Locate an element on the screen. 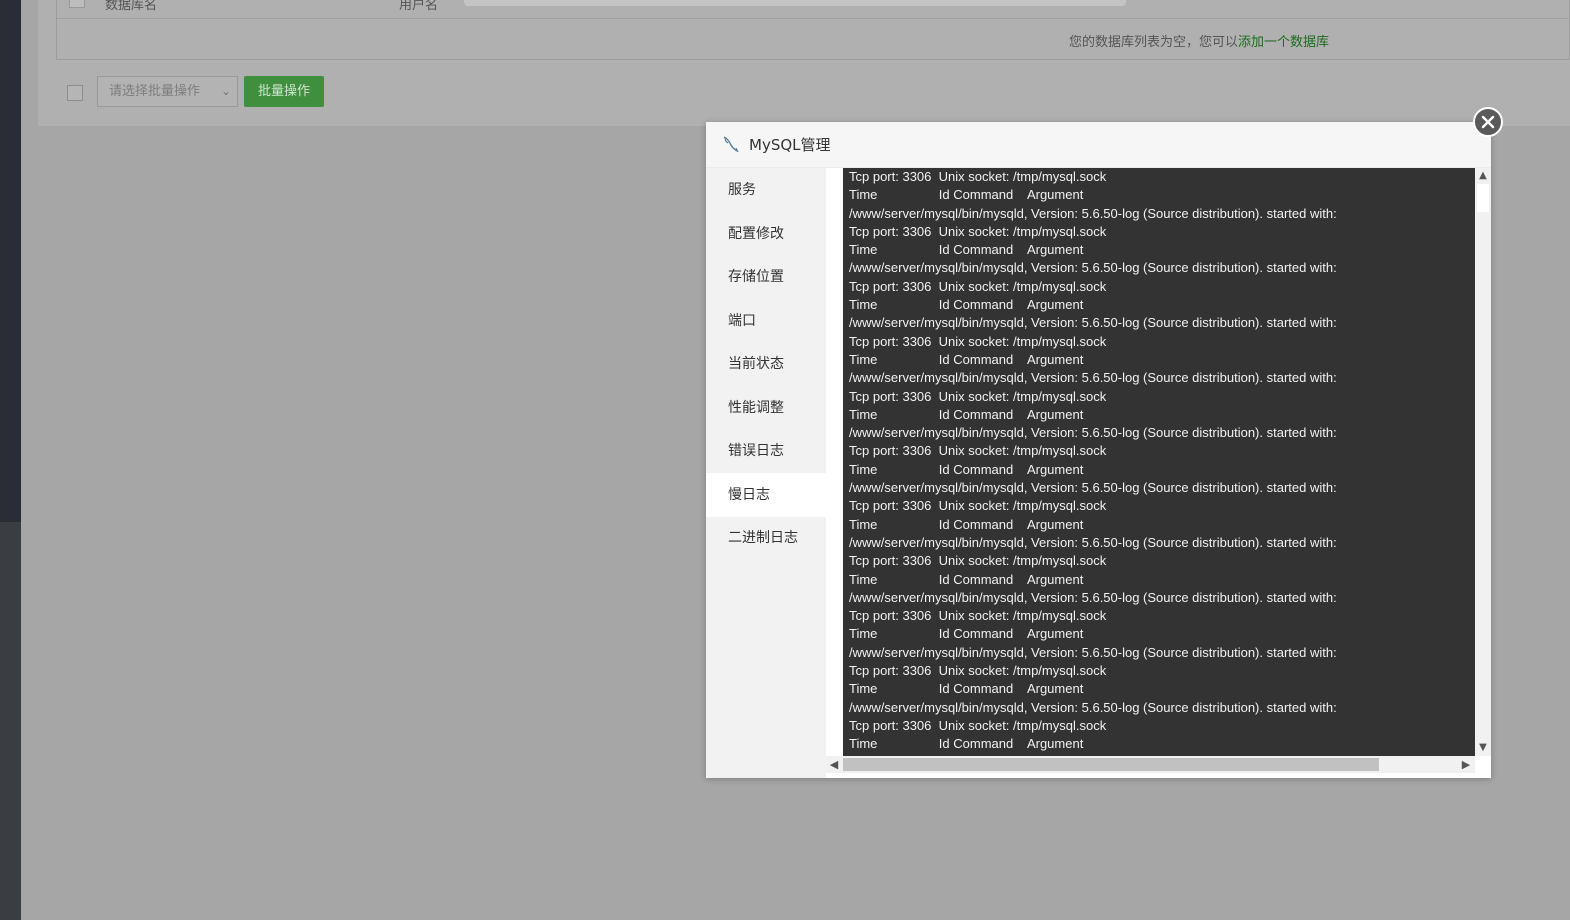  arrow-right-icon: ▶ is located at coordinates (1466, 764).